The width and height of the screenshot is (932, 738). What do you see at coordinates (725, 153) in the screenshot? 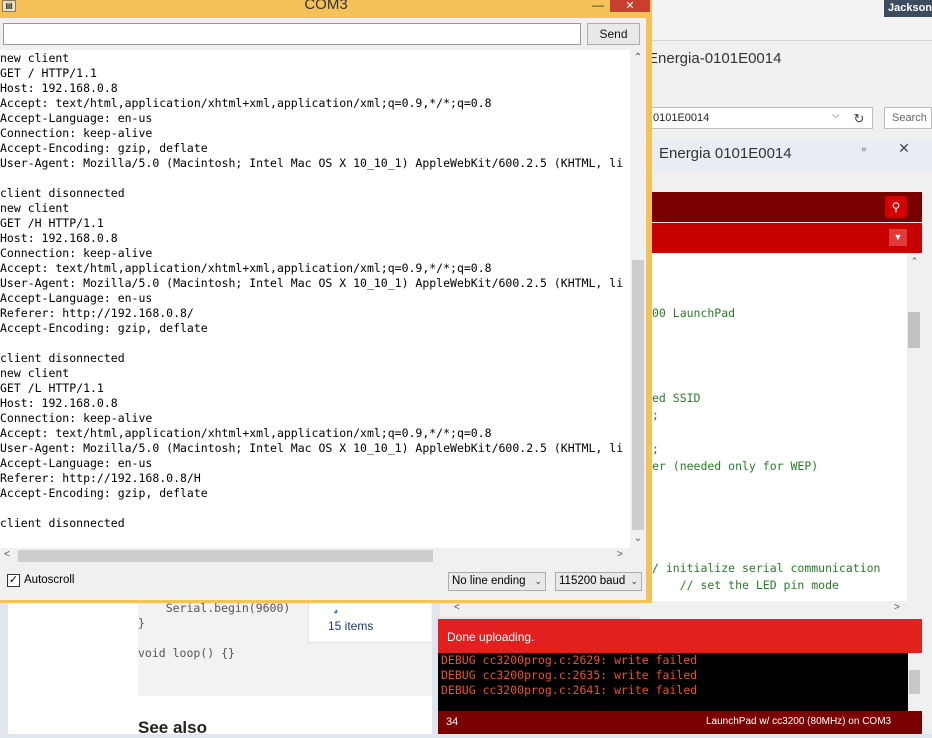
I see `ide-title: Energia 0101E0014` at bounding box center [725, 153].